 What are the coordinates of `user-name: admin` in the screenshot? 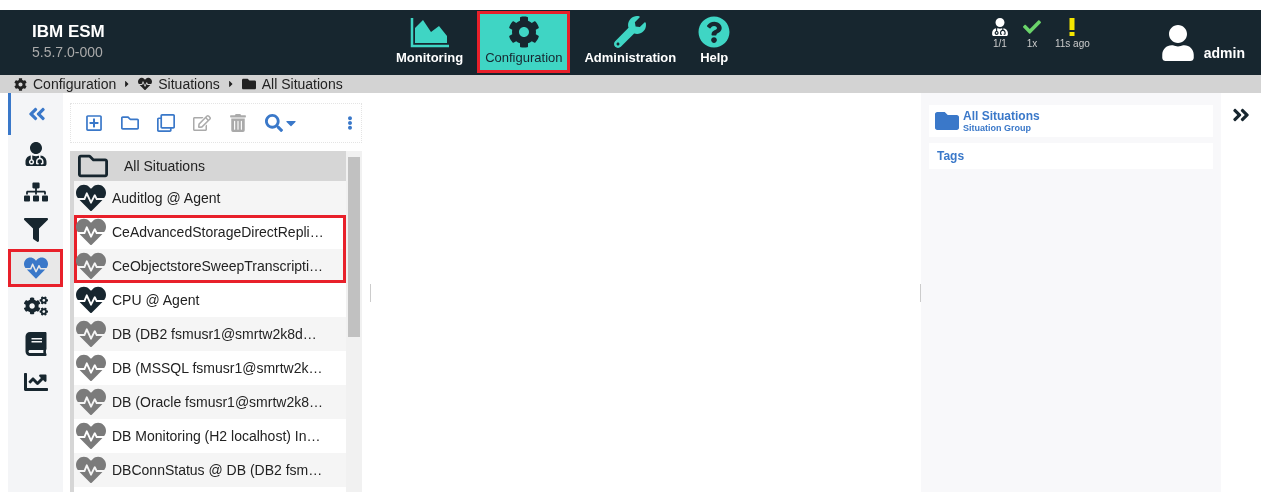 It's located at (1224, 53).